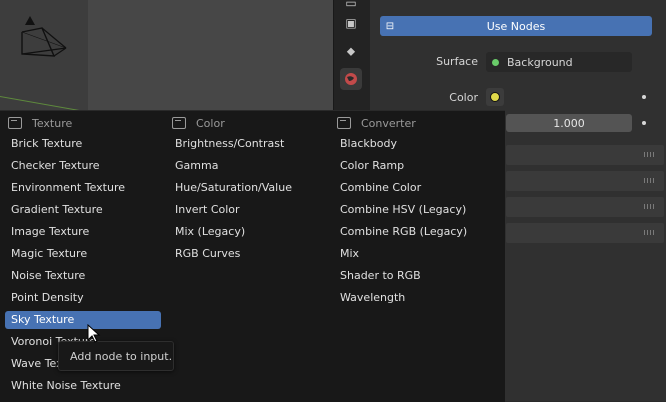 This screenshot has width=666, height=402. What do you see at coordinates (417, 166) in the screenshot?
I see `menu-item-color-ramp: Color Ramp` at bounding box center [417, 166].